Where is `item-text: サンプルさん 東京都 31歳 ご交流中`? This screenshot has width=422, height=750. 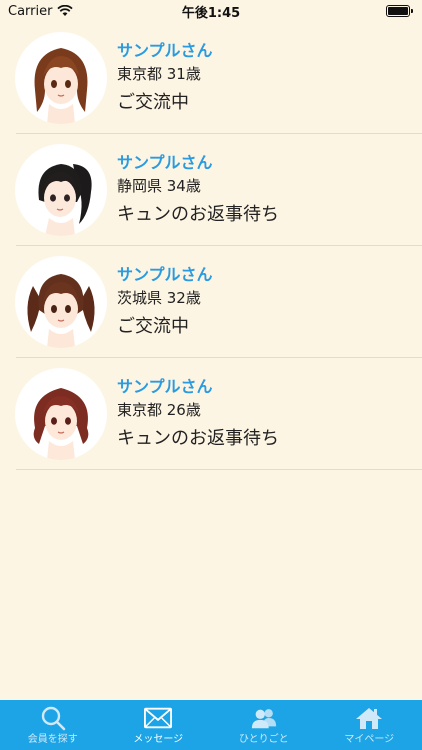
item-text: サンプルさん 東京都 31歳 ご交流中 is located at coordinates (165, 78).